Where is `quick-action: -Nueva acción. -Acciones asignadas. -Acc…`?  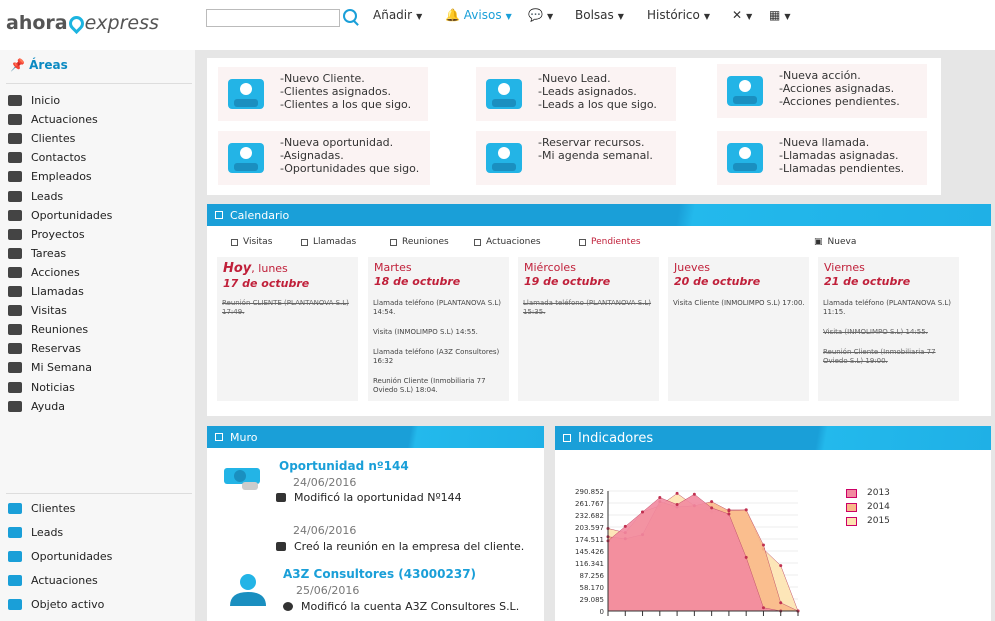
quick-action: -Nueva acción. -Acciones asignadas. -Acc… is located at coordinates (822, 91).